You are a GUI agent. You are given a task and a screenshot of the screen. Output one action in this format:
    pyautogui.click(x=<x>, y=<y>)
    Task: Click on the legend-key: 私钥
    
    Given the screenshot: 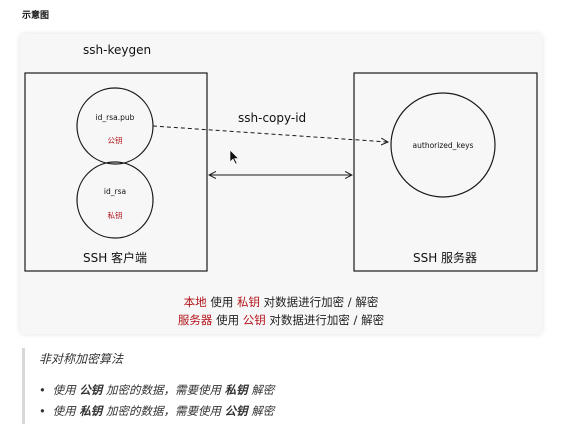 What is the action you would take?
    pyautogui.click(x=248, y=302)
    